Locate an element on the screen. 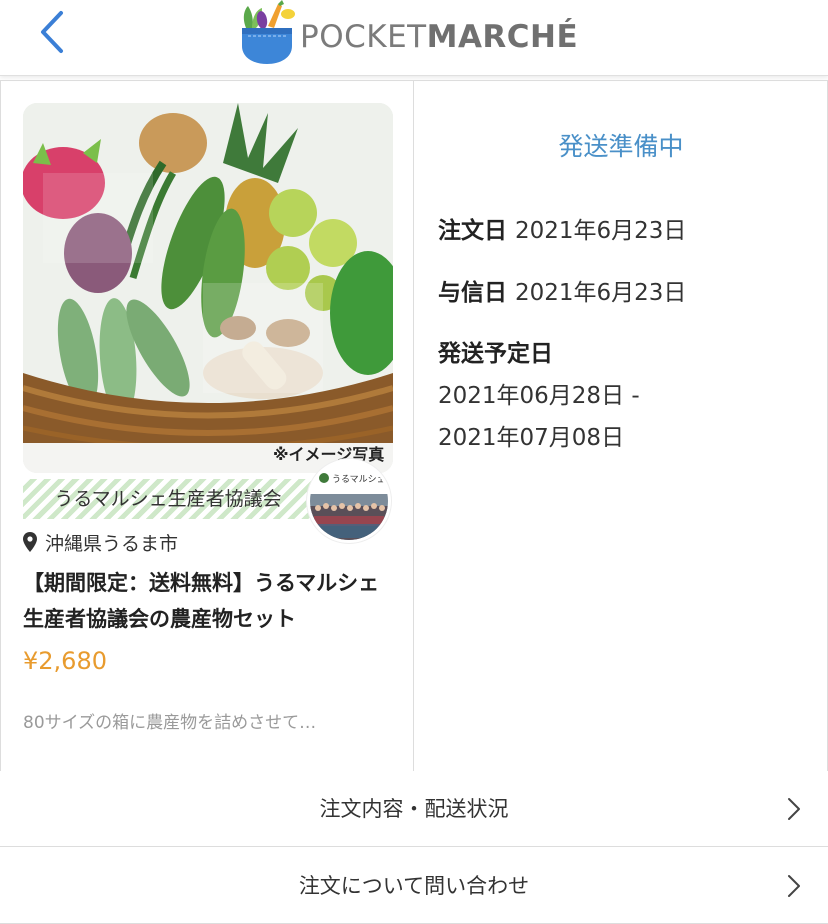 The image size is (828, 924). product-price: ¥2,680 is located at coordinates (65, 661).